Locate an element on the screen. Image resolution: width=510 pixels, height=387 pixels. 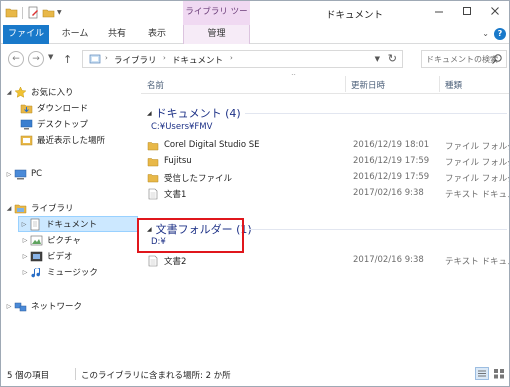
qat-dropdown-icon: ▼ is located at coordinates (59, 12).